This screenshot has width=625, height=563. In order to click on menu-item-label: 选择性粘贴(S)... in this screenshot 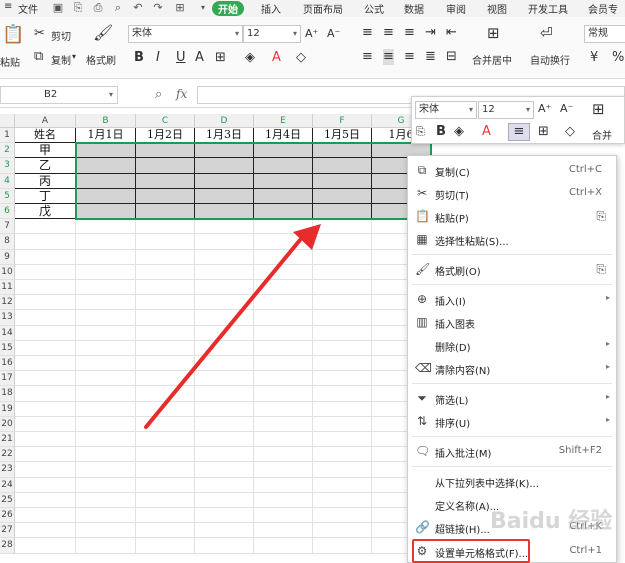, I will do `click(472, 242)`.